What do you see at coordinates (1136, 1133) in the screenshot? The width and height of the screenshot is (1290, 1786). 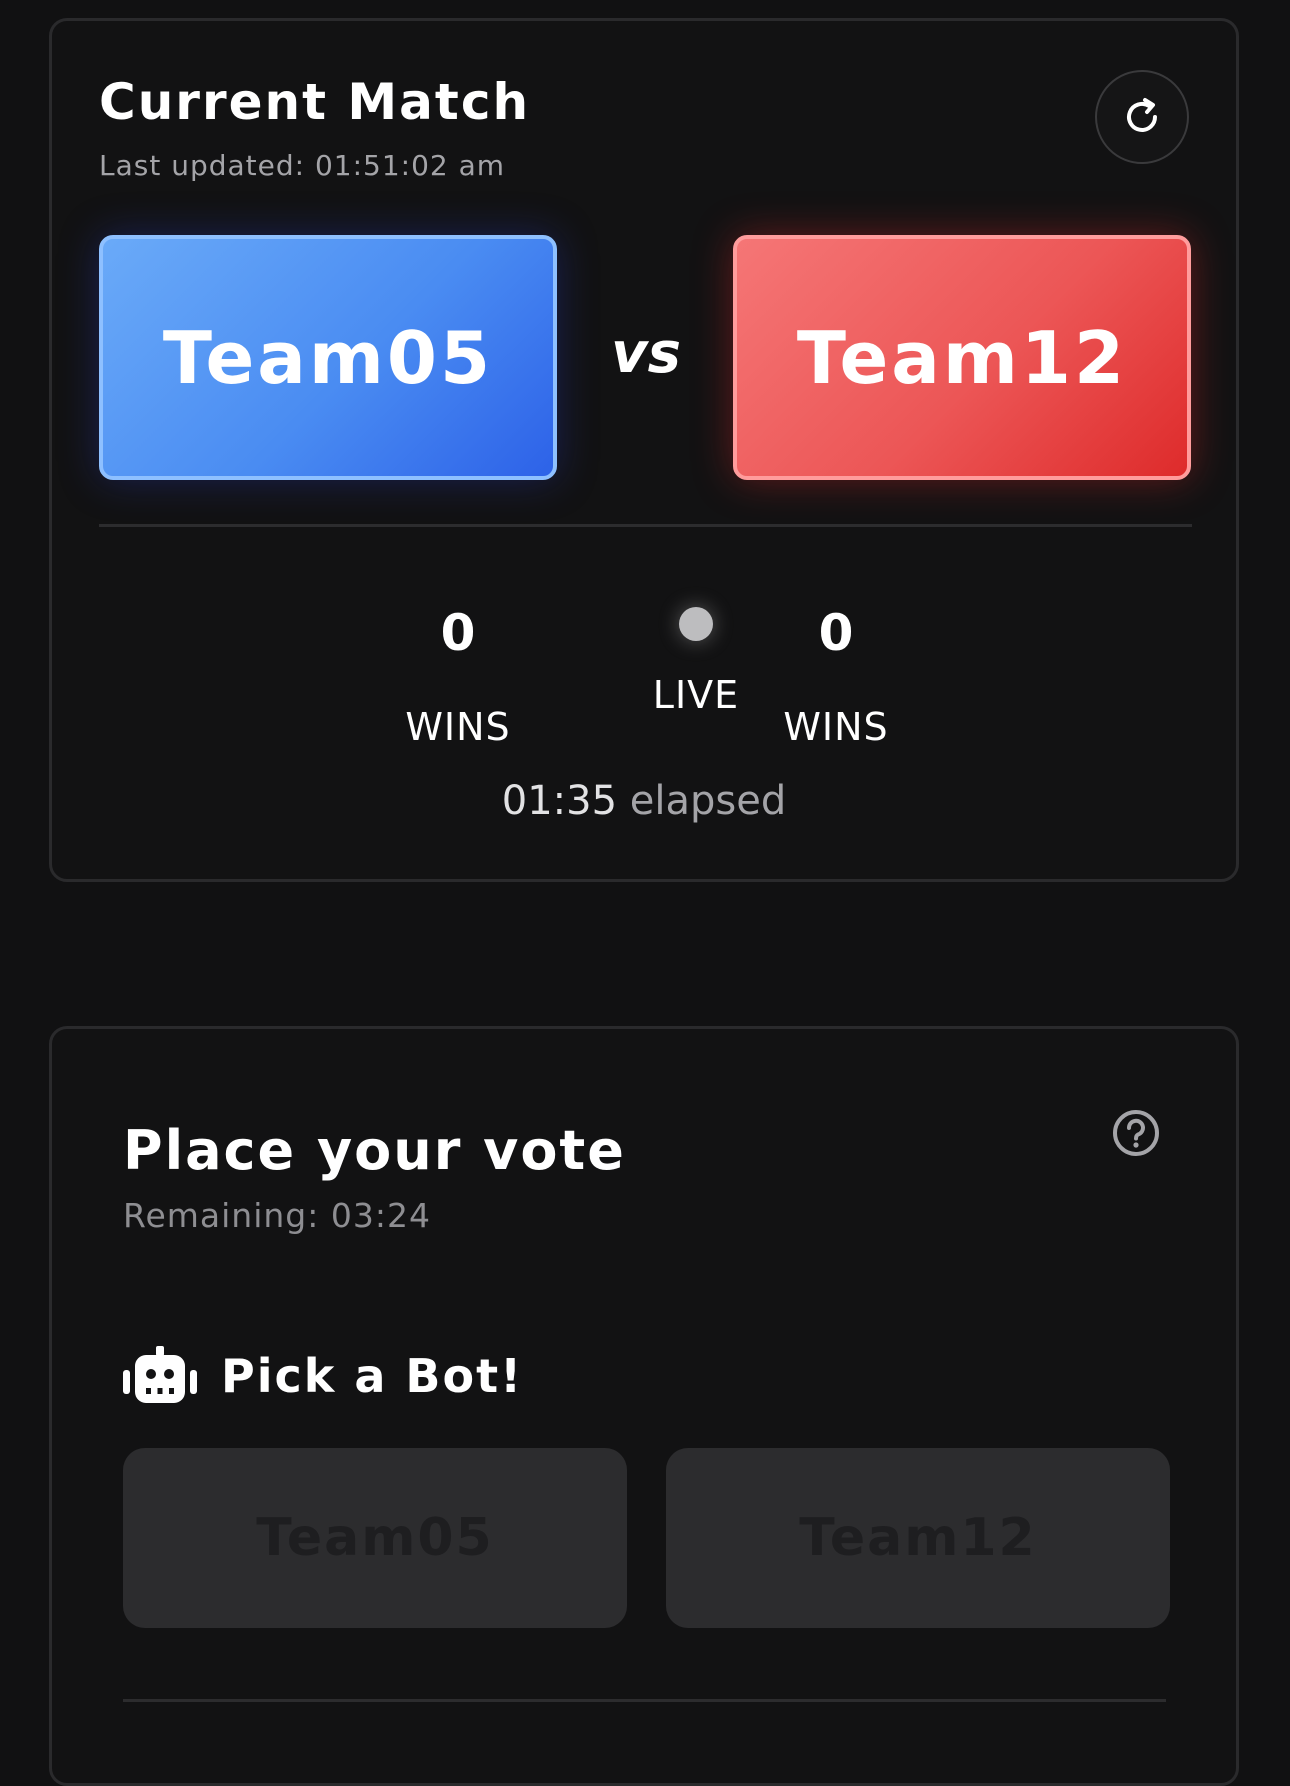 I see `help-icon` at bounding box center [1136, 1133].